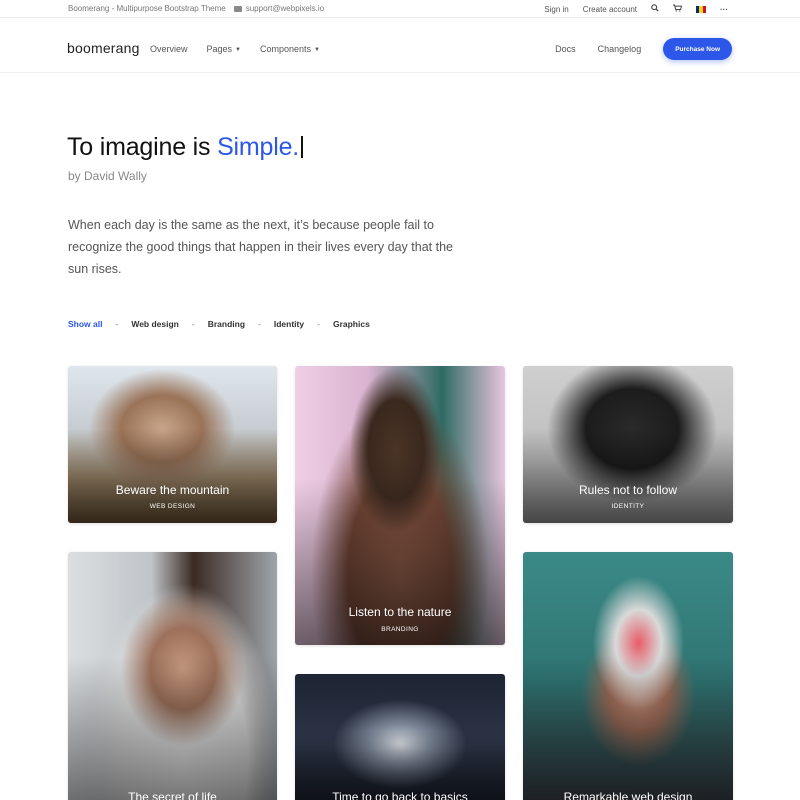  What do you see at coordinates (155, 324) in the screenshot?
I see `filter-web-design: Web design` at bounding box center [155, 324].